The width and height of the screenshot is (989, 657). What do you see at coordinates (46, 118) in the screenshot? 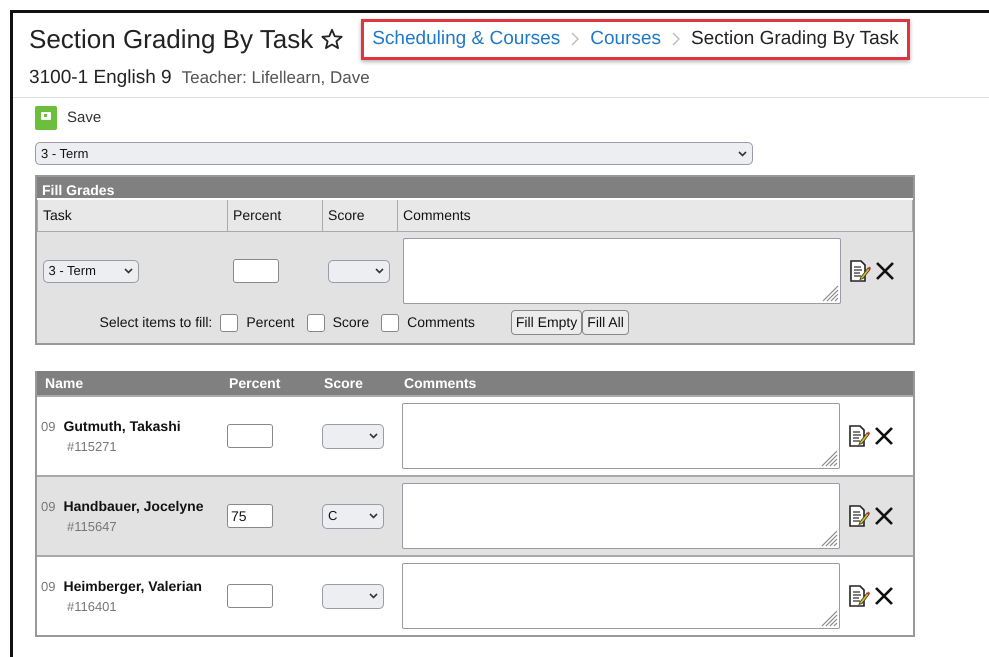
I see `save-icon` at bounding box center [46, 118].